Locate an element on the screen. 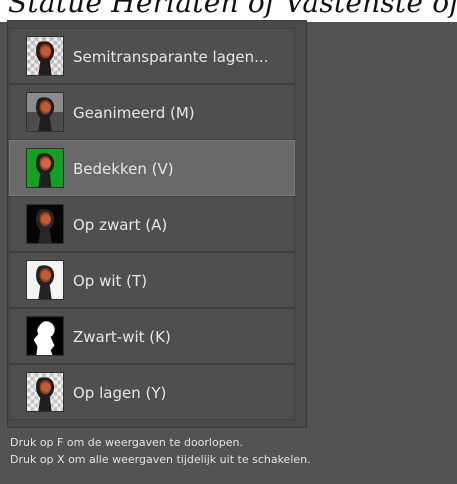 The image size is (457, 484). top-text-strip: Statue Herlaten of Vastenste of is located at coordinates (228, 11).